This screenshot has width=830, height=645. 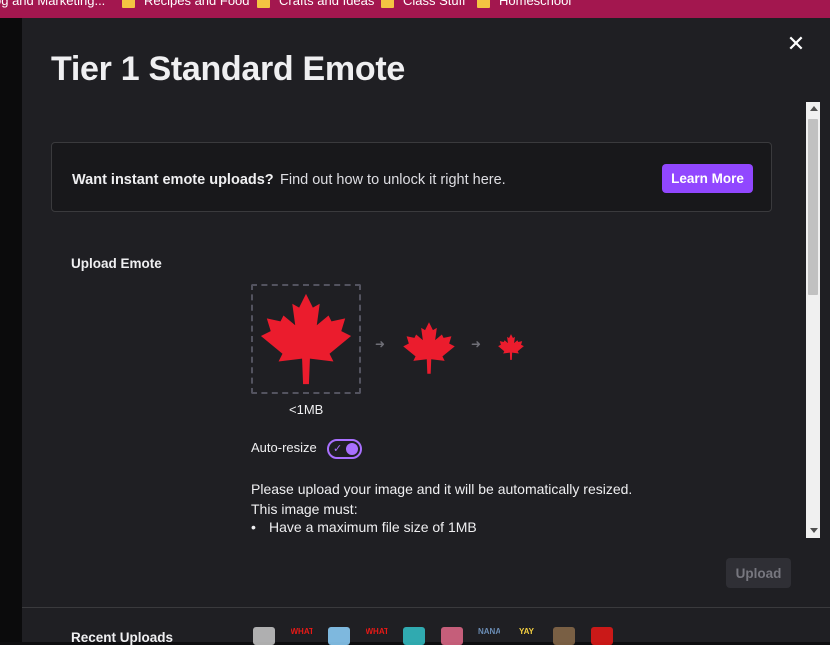 I want to click on recent-uploads-label: Recent Uploads, so click(x=122, y=637).